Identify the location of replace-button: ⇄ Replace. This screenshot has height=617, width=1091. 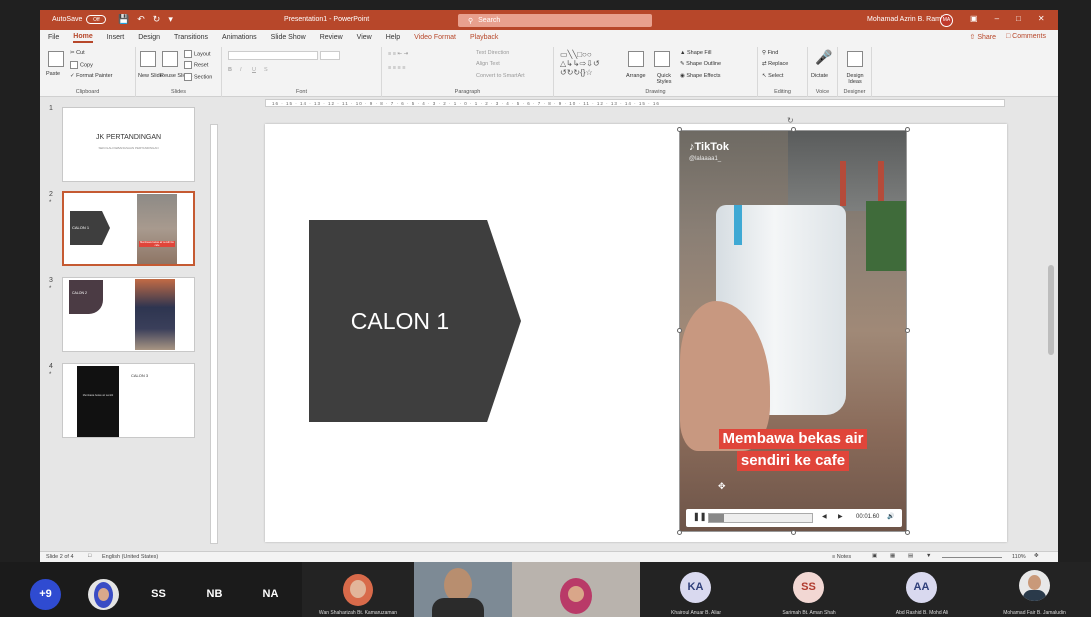
(775, 64).